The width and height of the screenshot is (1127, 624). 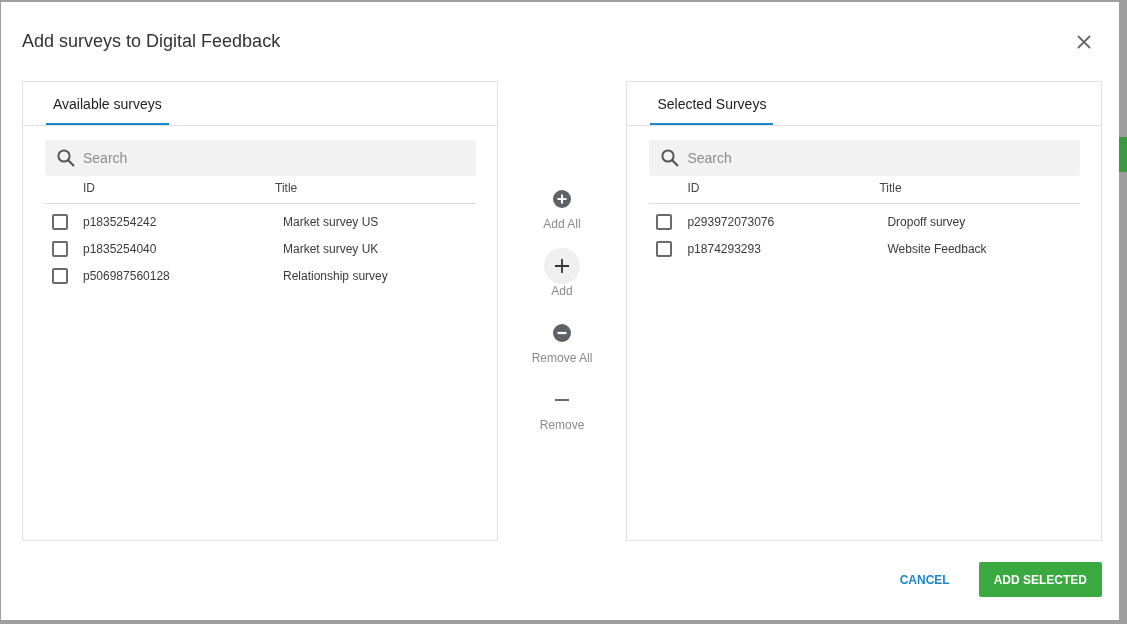 I want to click on add-all-button: Add All, so click(x=562, y=206).